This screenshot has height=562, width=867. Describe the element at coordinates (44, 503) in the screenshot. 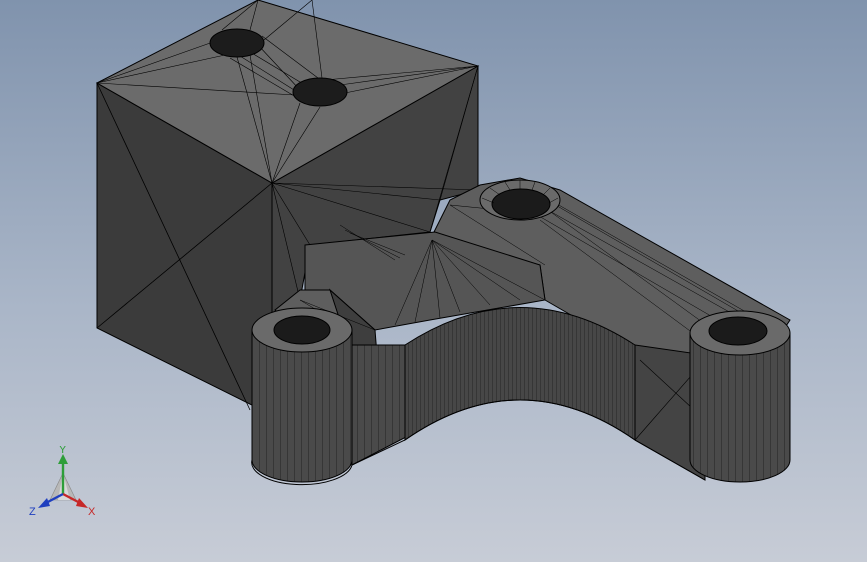

I see `z-axis-arrow-icon` at that location.